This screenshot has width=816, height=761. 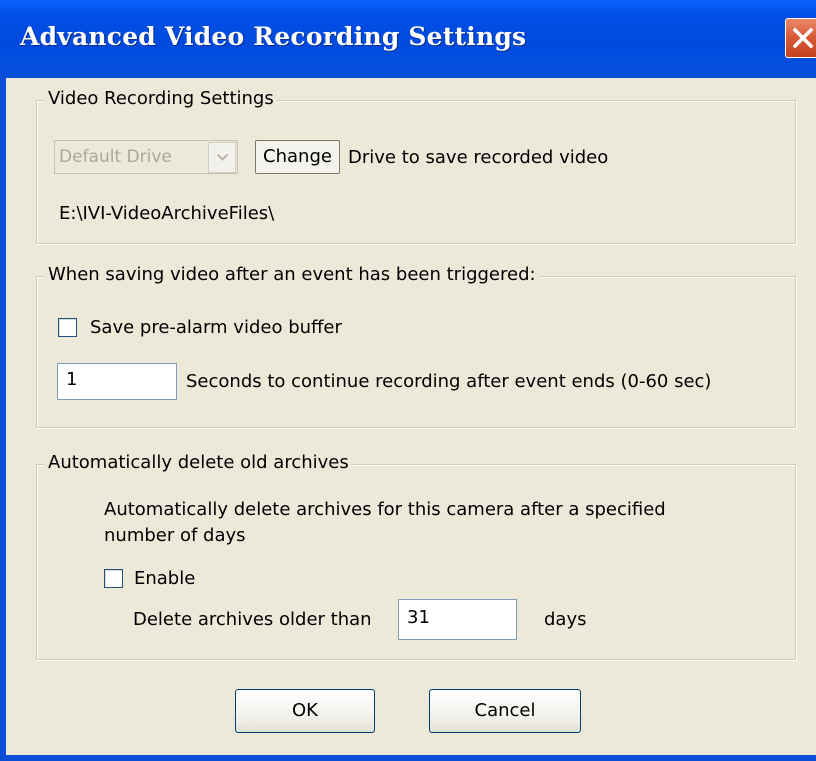 I want to click on days-input: 31, so click(x=457, y=619).